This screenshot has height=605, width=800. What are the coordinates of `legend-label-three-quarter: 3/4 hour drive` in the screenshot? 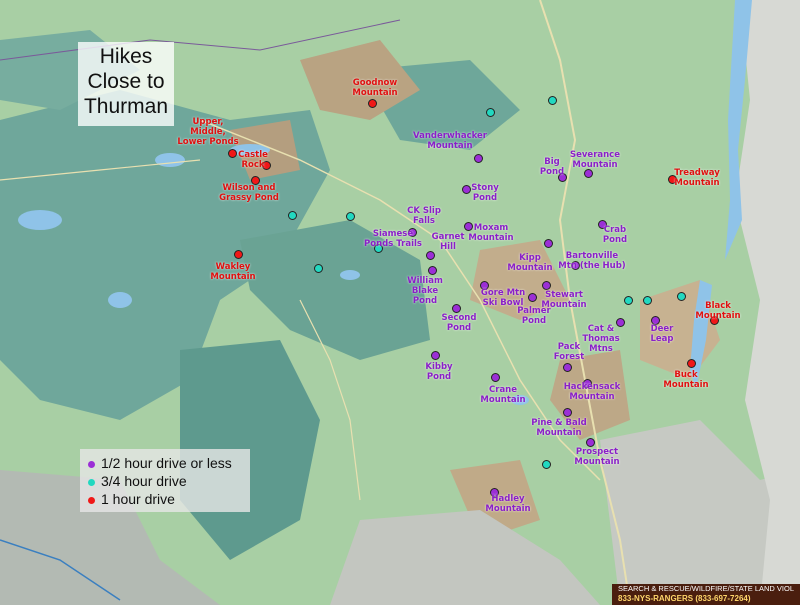 It's located at (144, 481).